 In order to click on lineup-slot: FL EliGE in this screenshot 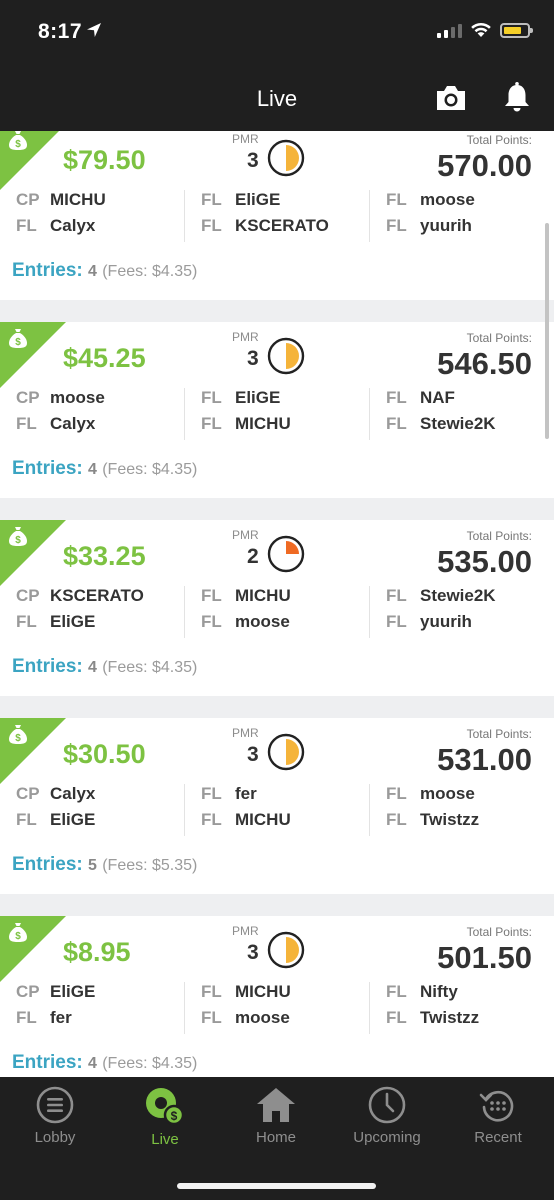, I will do `click(80, 625)`.